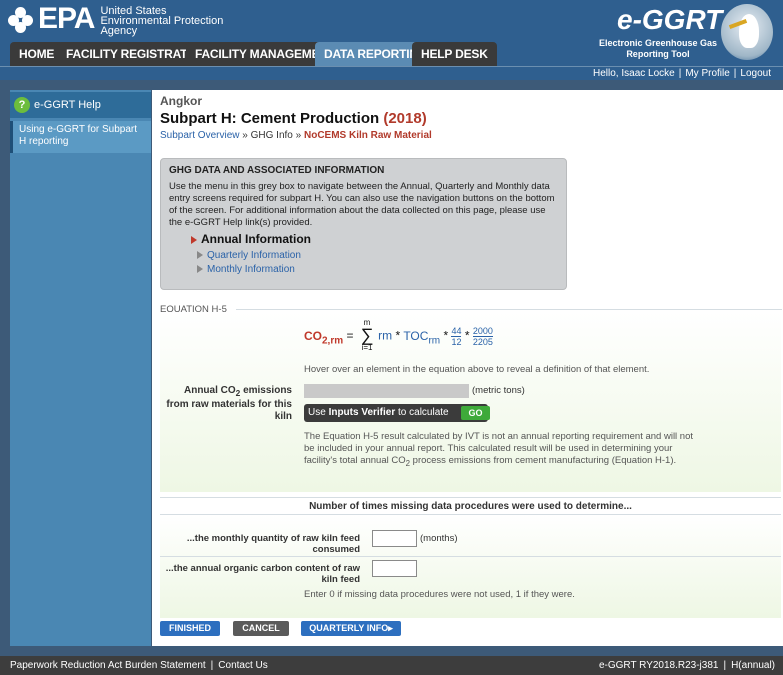  What do you see at coordinates (456, 336) in the screenshot?
I see `fraction-44-12: 44 12` at bounding box center [456, 336].